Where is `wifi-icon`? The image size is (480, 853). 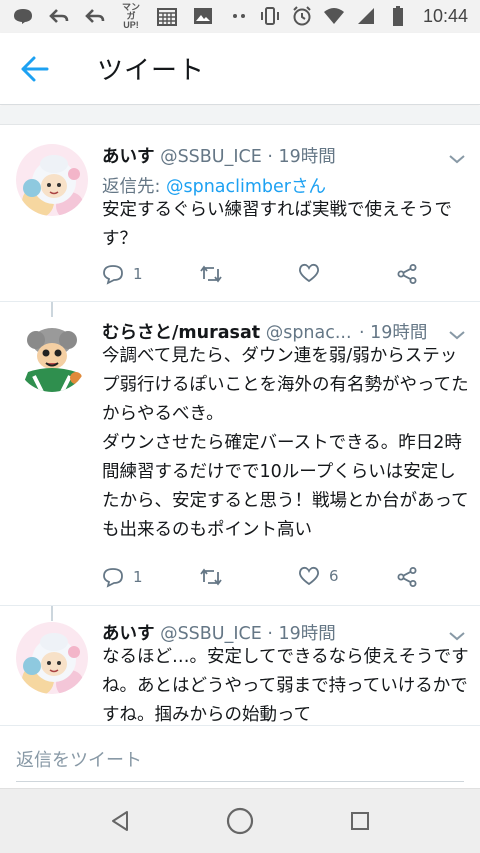
wifi-icon is located at coordinates (334, 16).